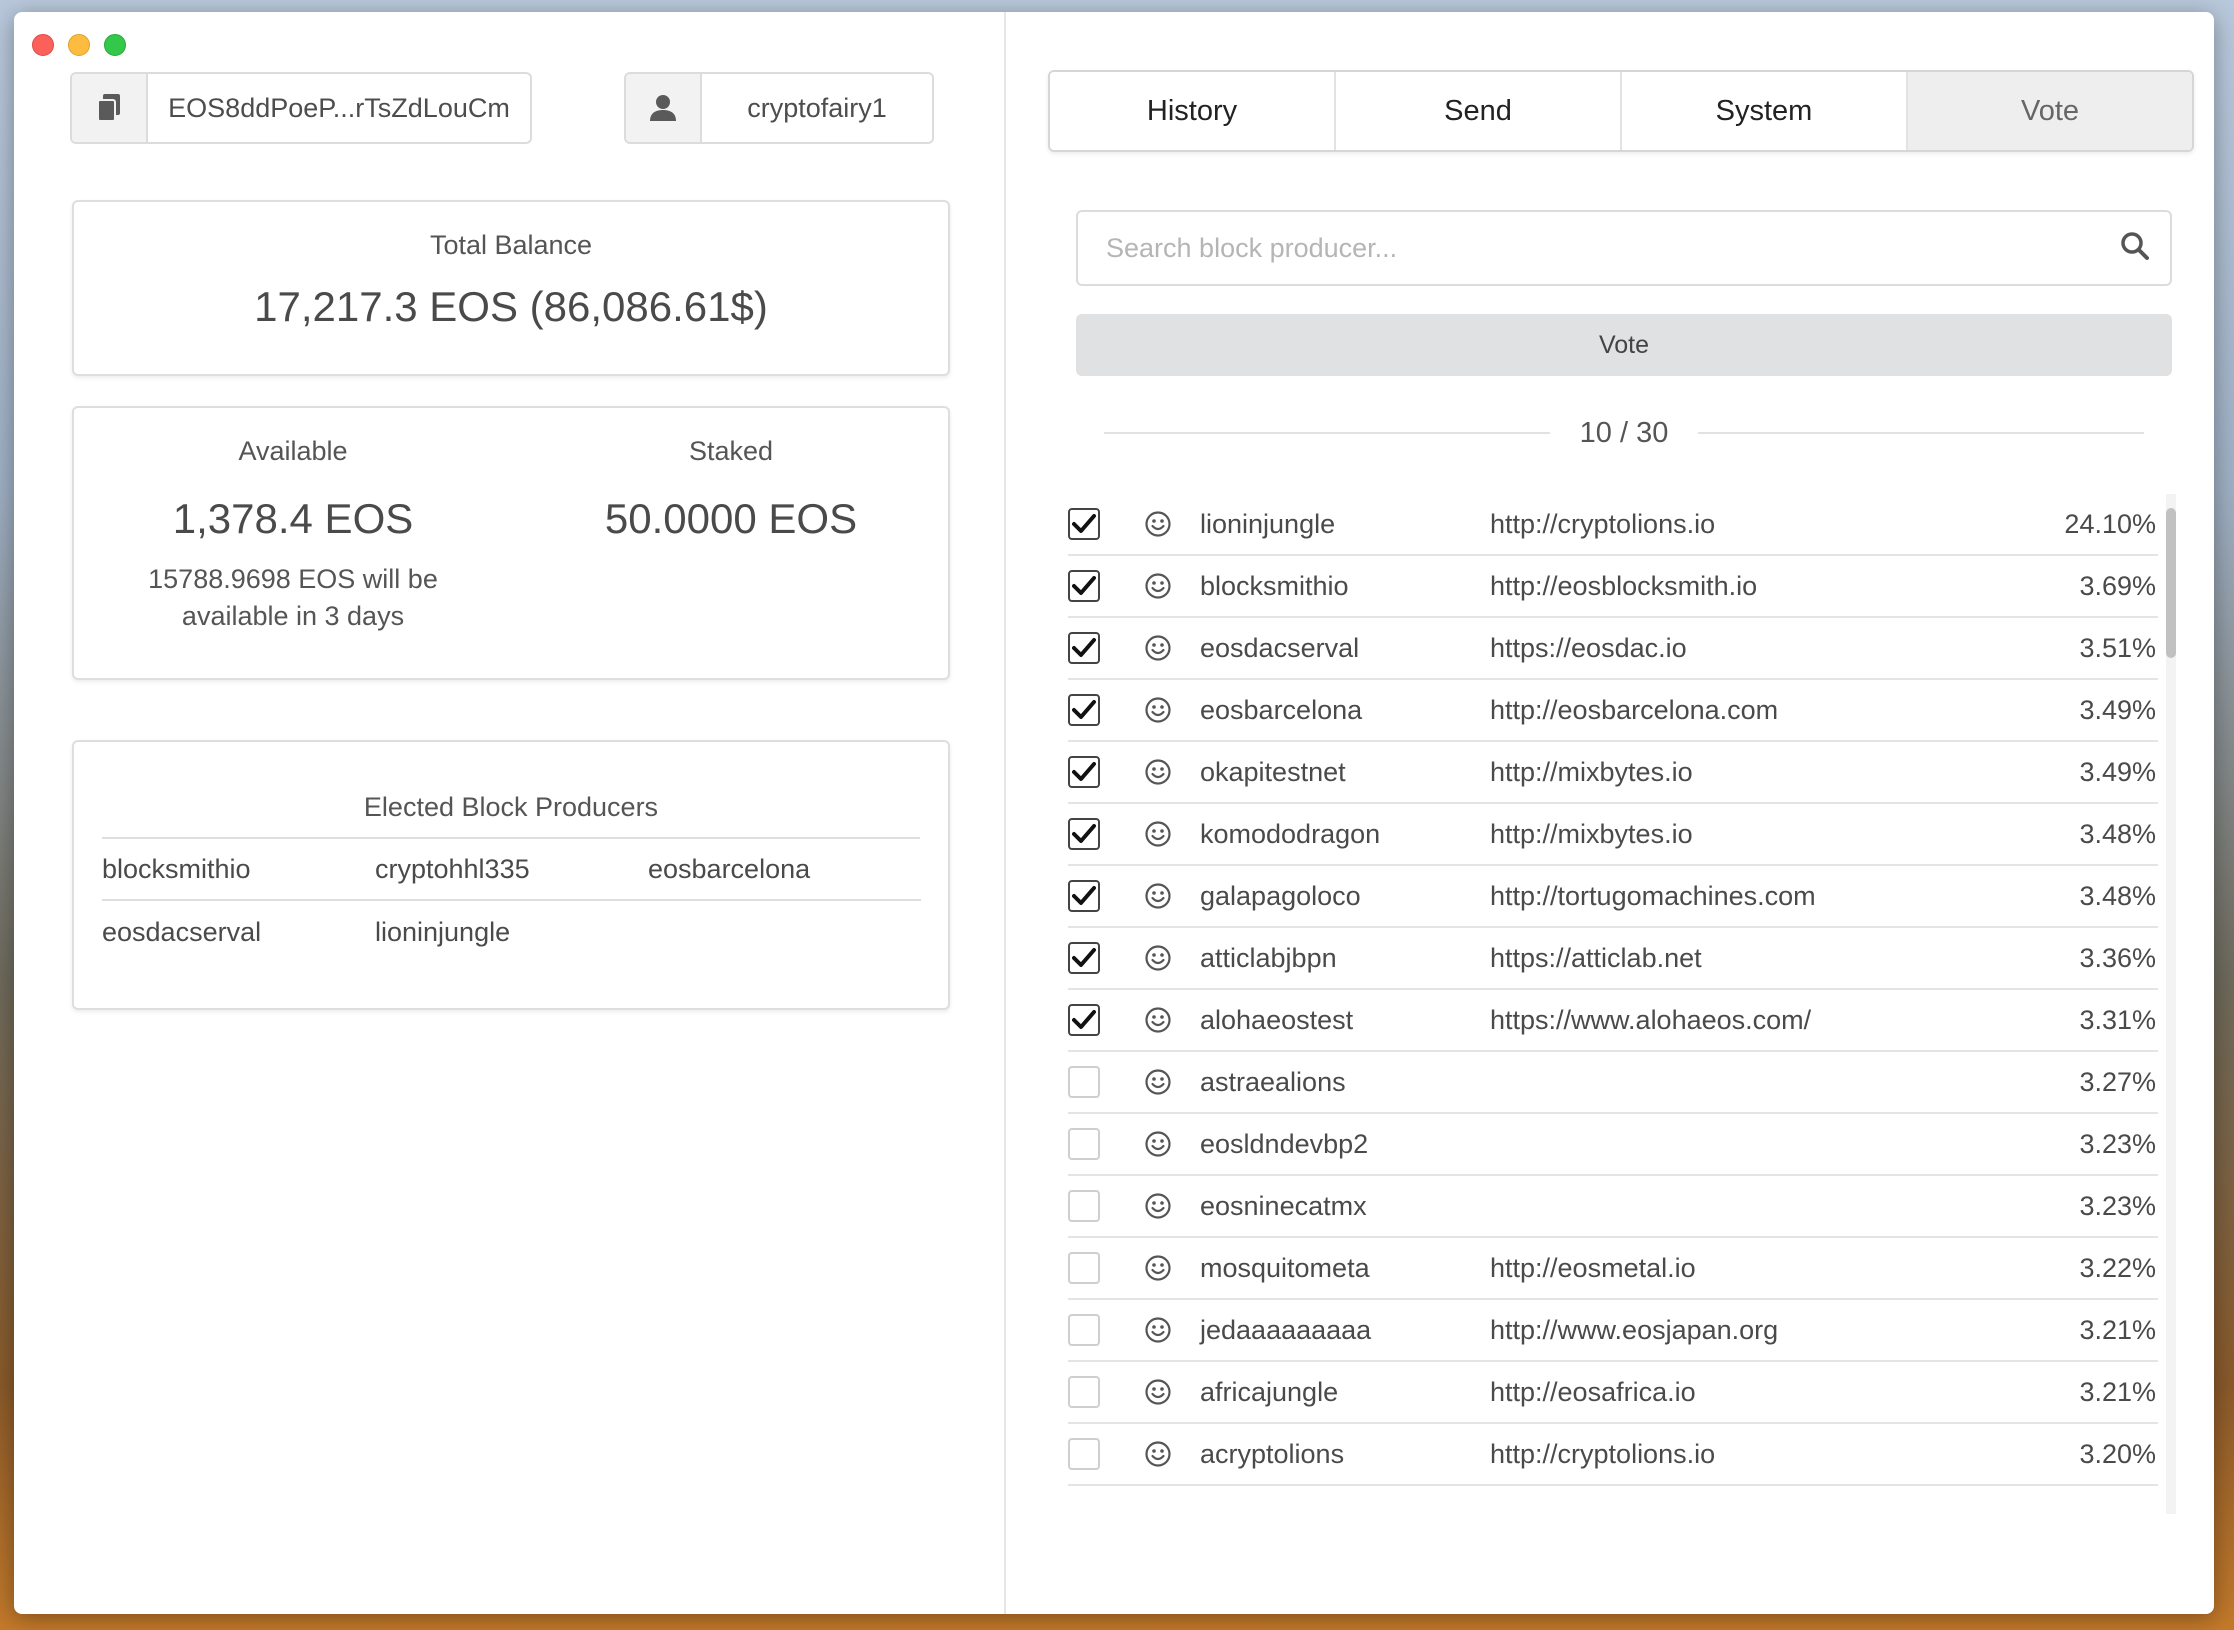 The height and width of the screenshot is (1630, 2234). Describe the element at coordinates (1754, 1330) in the screenshot. I see `producer-url: http://www.eosjapan.org` at that location.